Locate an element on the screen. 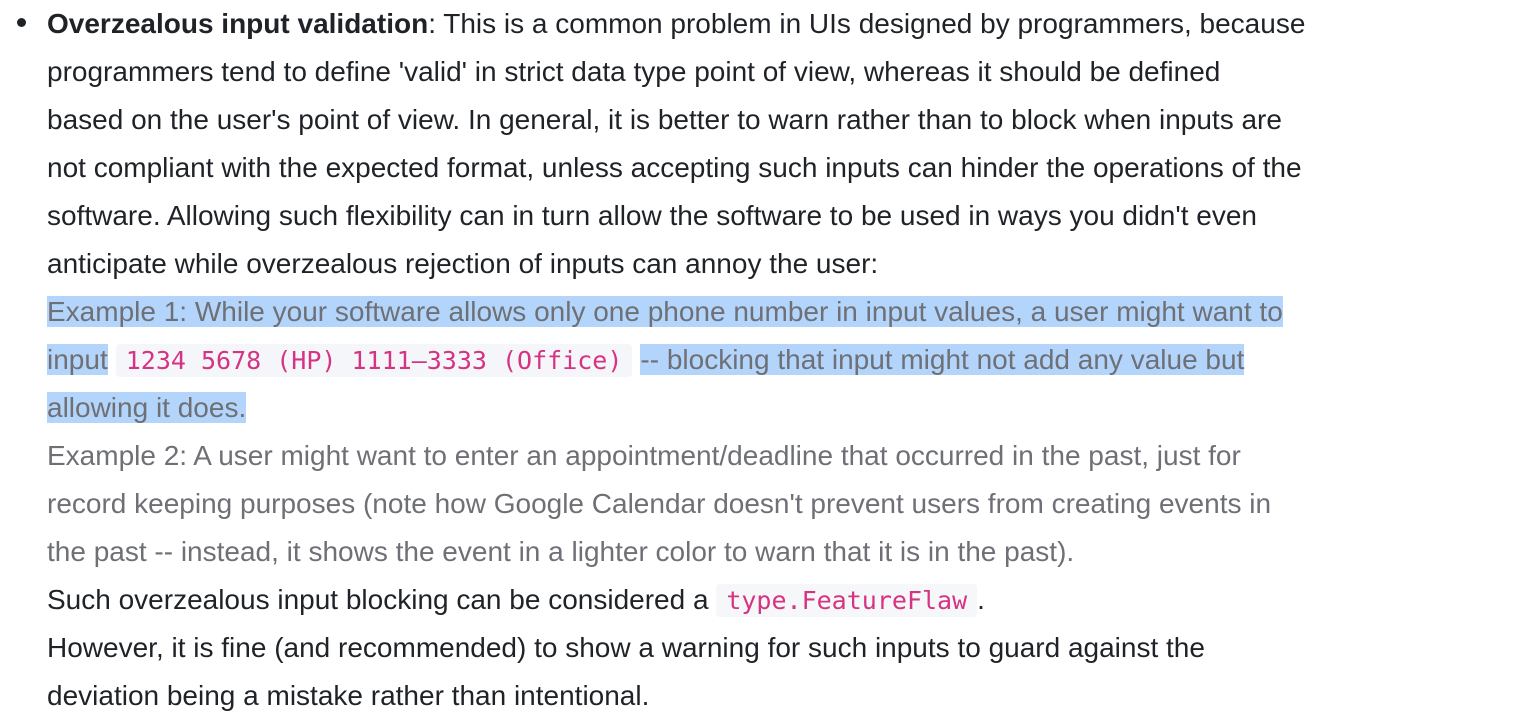 Image resolution: width=1540 pixels, height=722 pixels. selected-text: allowing it does. is located at coordinates (147, 407).